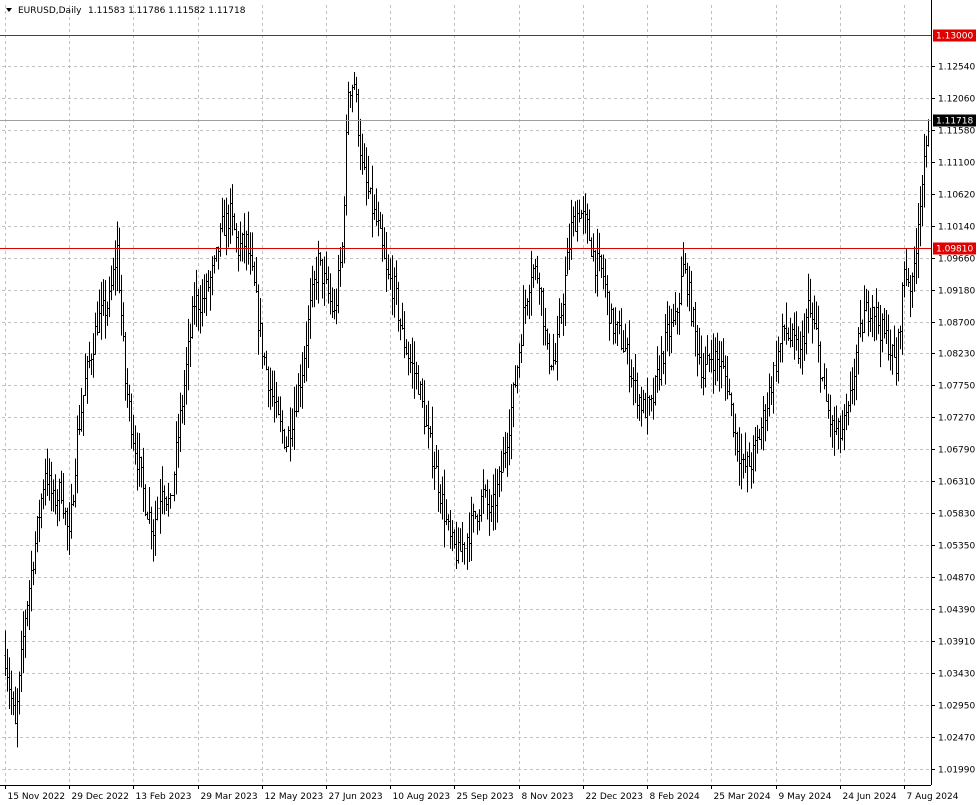 The width and height of the screenshot is (978, 805). What do you see at coordinates (956, 739) in the screenshot?
I see `y-tick-label: 1.02470` at bounding box center [956, 739].